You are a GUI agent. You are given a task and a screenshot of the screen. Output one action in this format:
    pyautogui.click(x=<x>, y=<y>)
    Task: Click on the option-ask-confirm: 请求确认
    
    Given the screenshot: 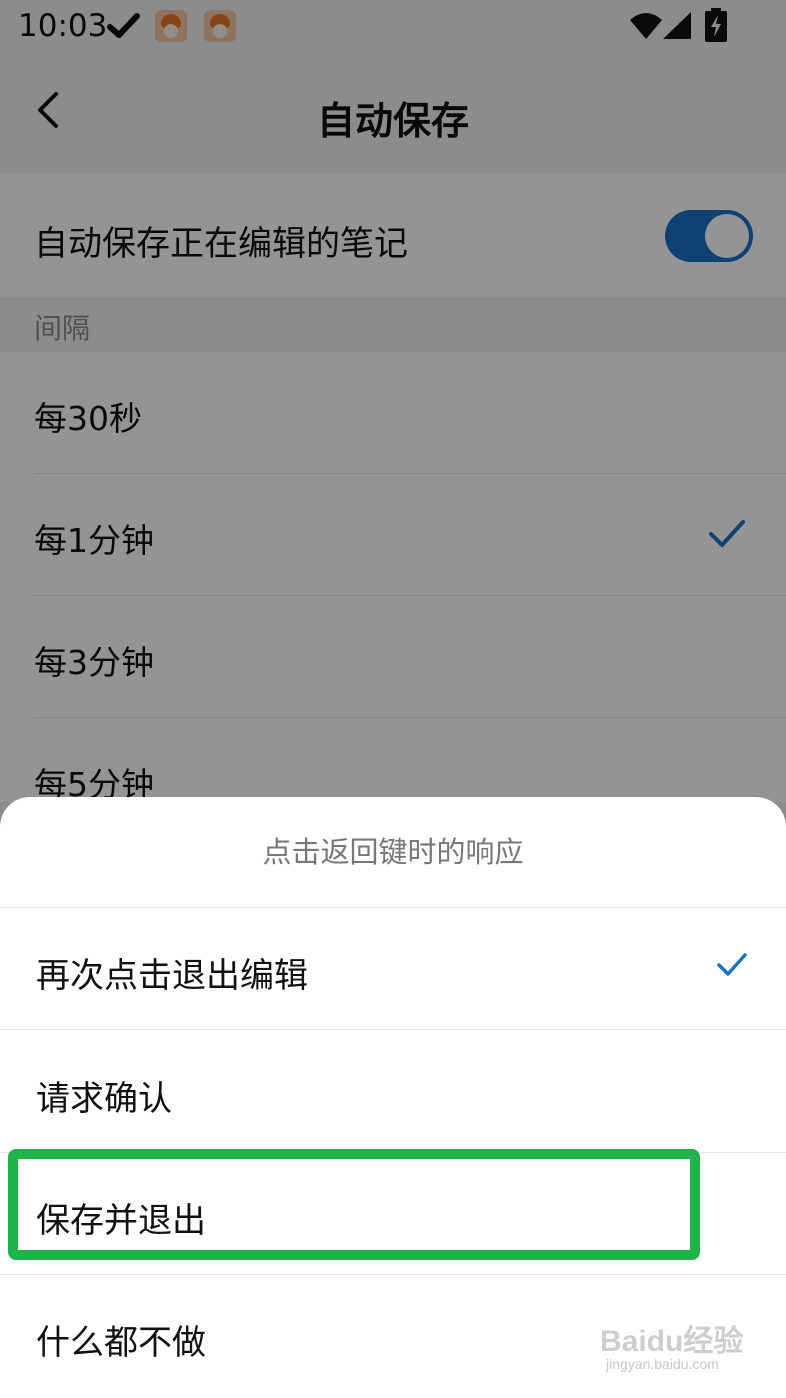 What is the action you would take?
    pyautogui.click(x=393, y=1092)
    